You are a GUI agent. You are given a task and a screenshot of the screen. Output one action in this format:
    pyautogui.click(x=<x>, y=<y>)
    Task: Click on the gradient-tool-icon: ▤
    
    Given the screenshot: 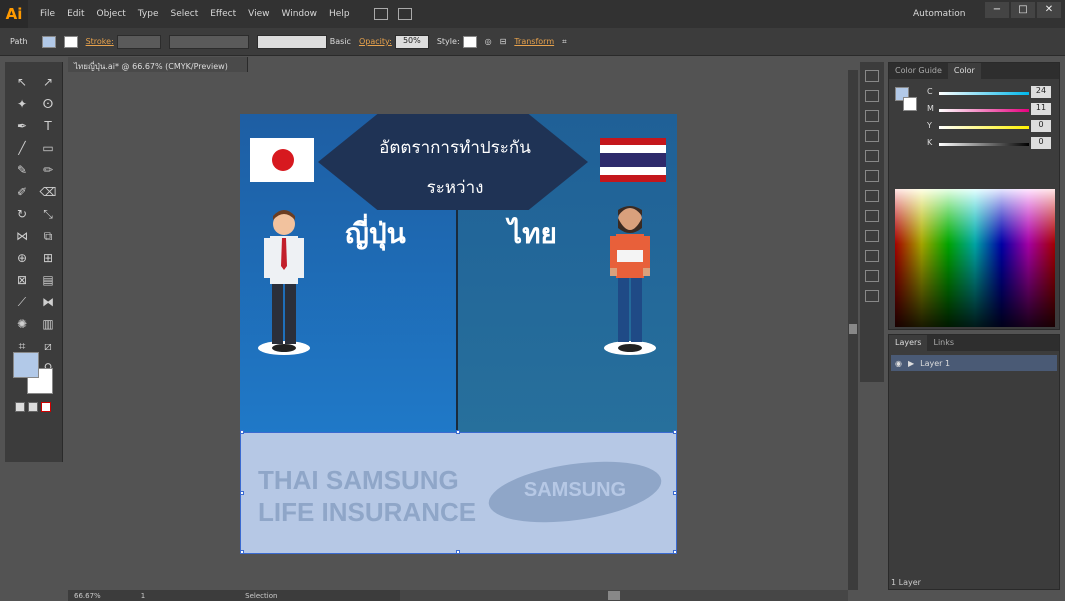 What is the action you would take?
    pyautogui.click(x=48, y=280)
    